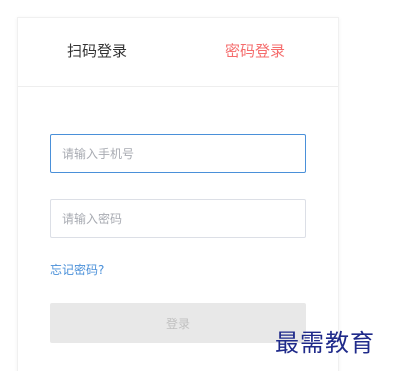 The height and width of the screenshot is (371, 396). Describe the element at coordinates (97, 51) in the screenshot. I see `tab-qr-login: 扫码登录` at that location.